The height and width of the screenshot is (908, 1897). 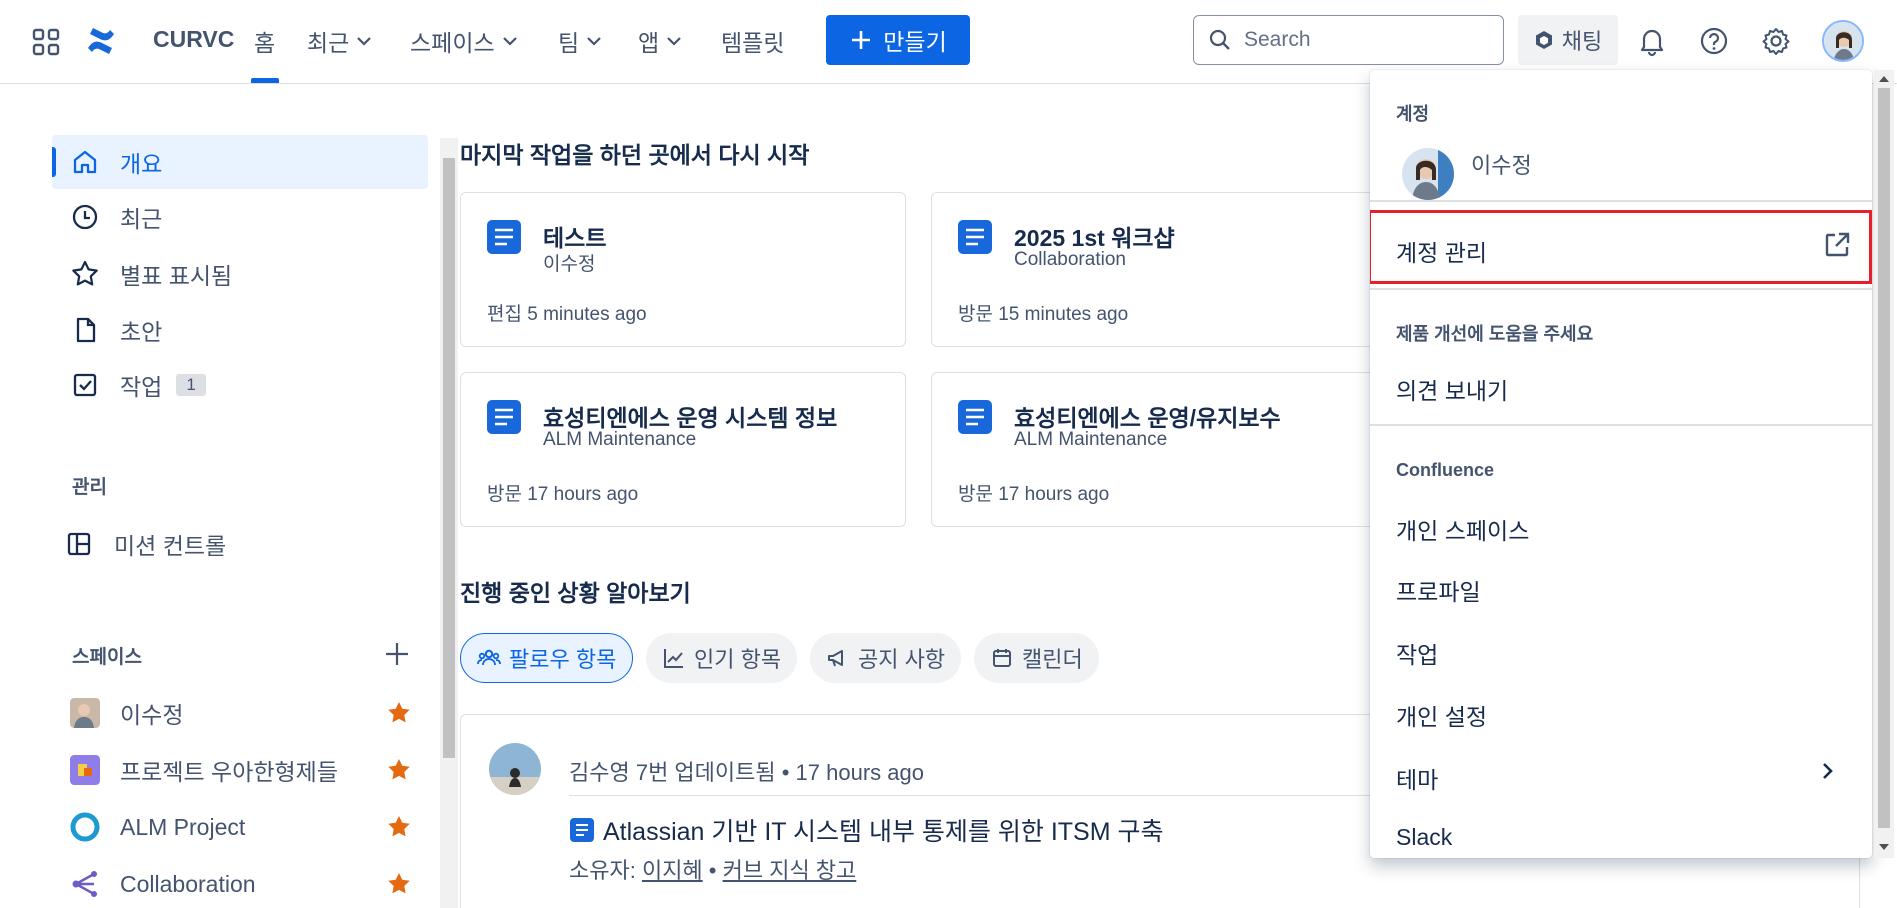 What do you see at coordinates (1147, 418) in the screenshot?
I see `card-title: 효성티엔에스 운영/유지보수` at bounding box center [1147, 418].